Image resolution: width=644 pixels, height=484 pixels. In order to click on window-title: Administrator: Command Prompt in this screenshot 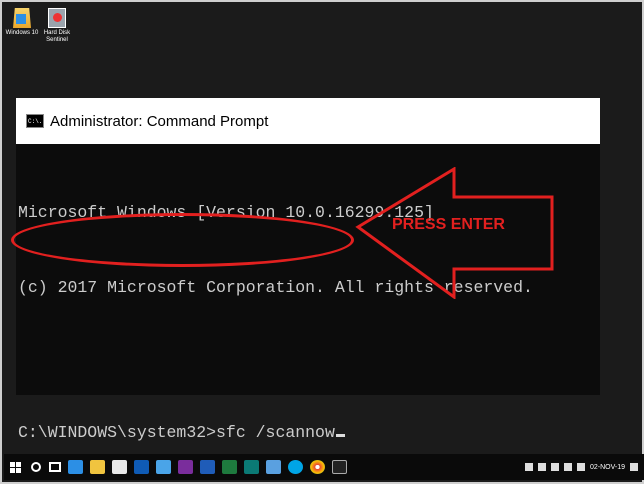, I will do `click(159, 121)`.